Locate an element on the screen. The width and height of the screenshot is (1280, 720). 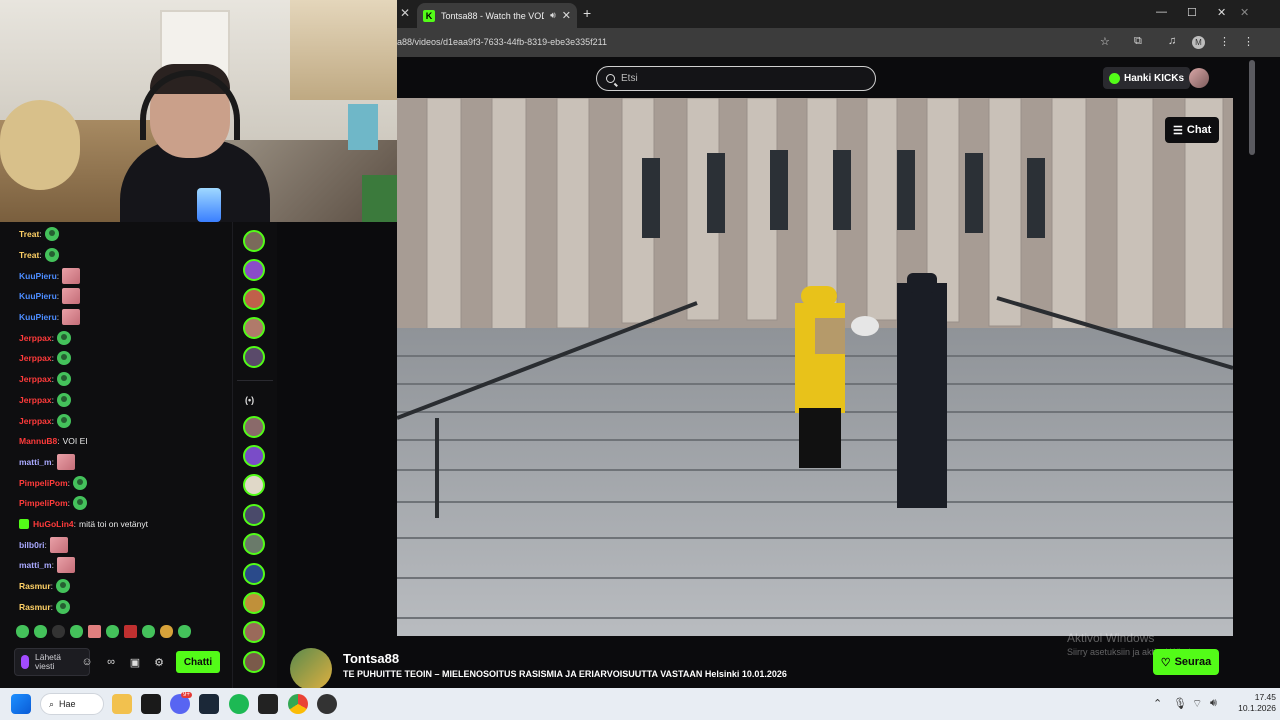
media-control-icon: ♫ is located at coordinates (1172, 41).